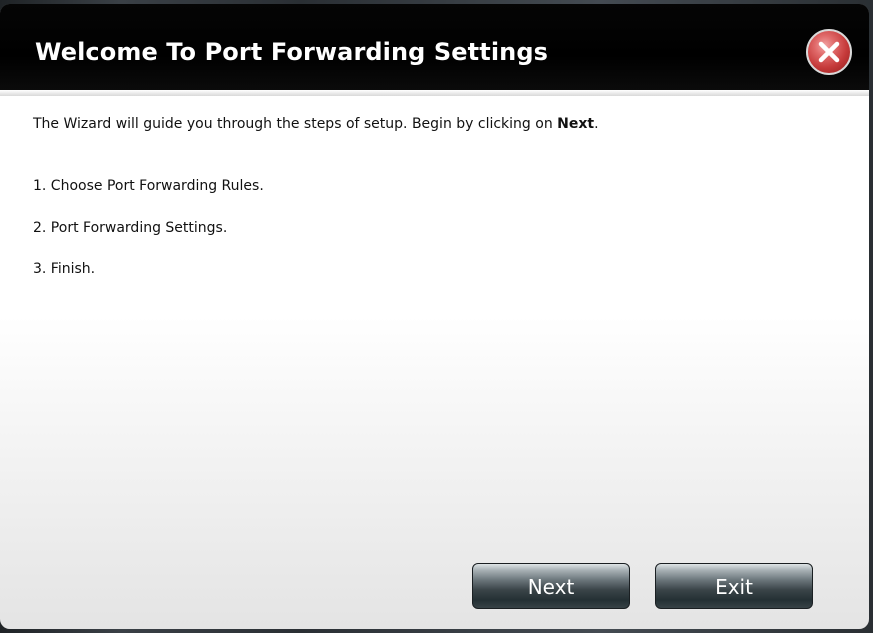  I want to click on dialog-titlebar: Welcome To Port Forwarding Settings, so click(434, 47).